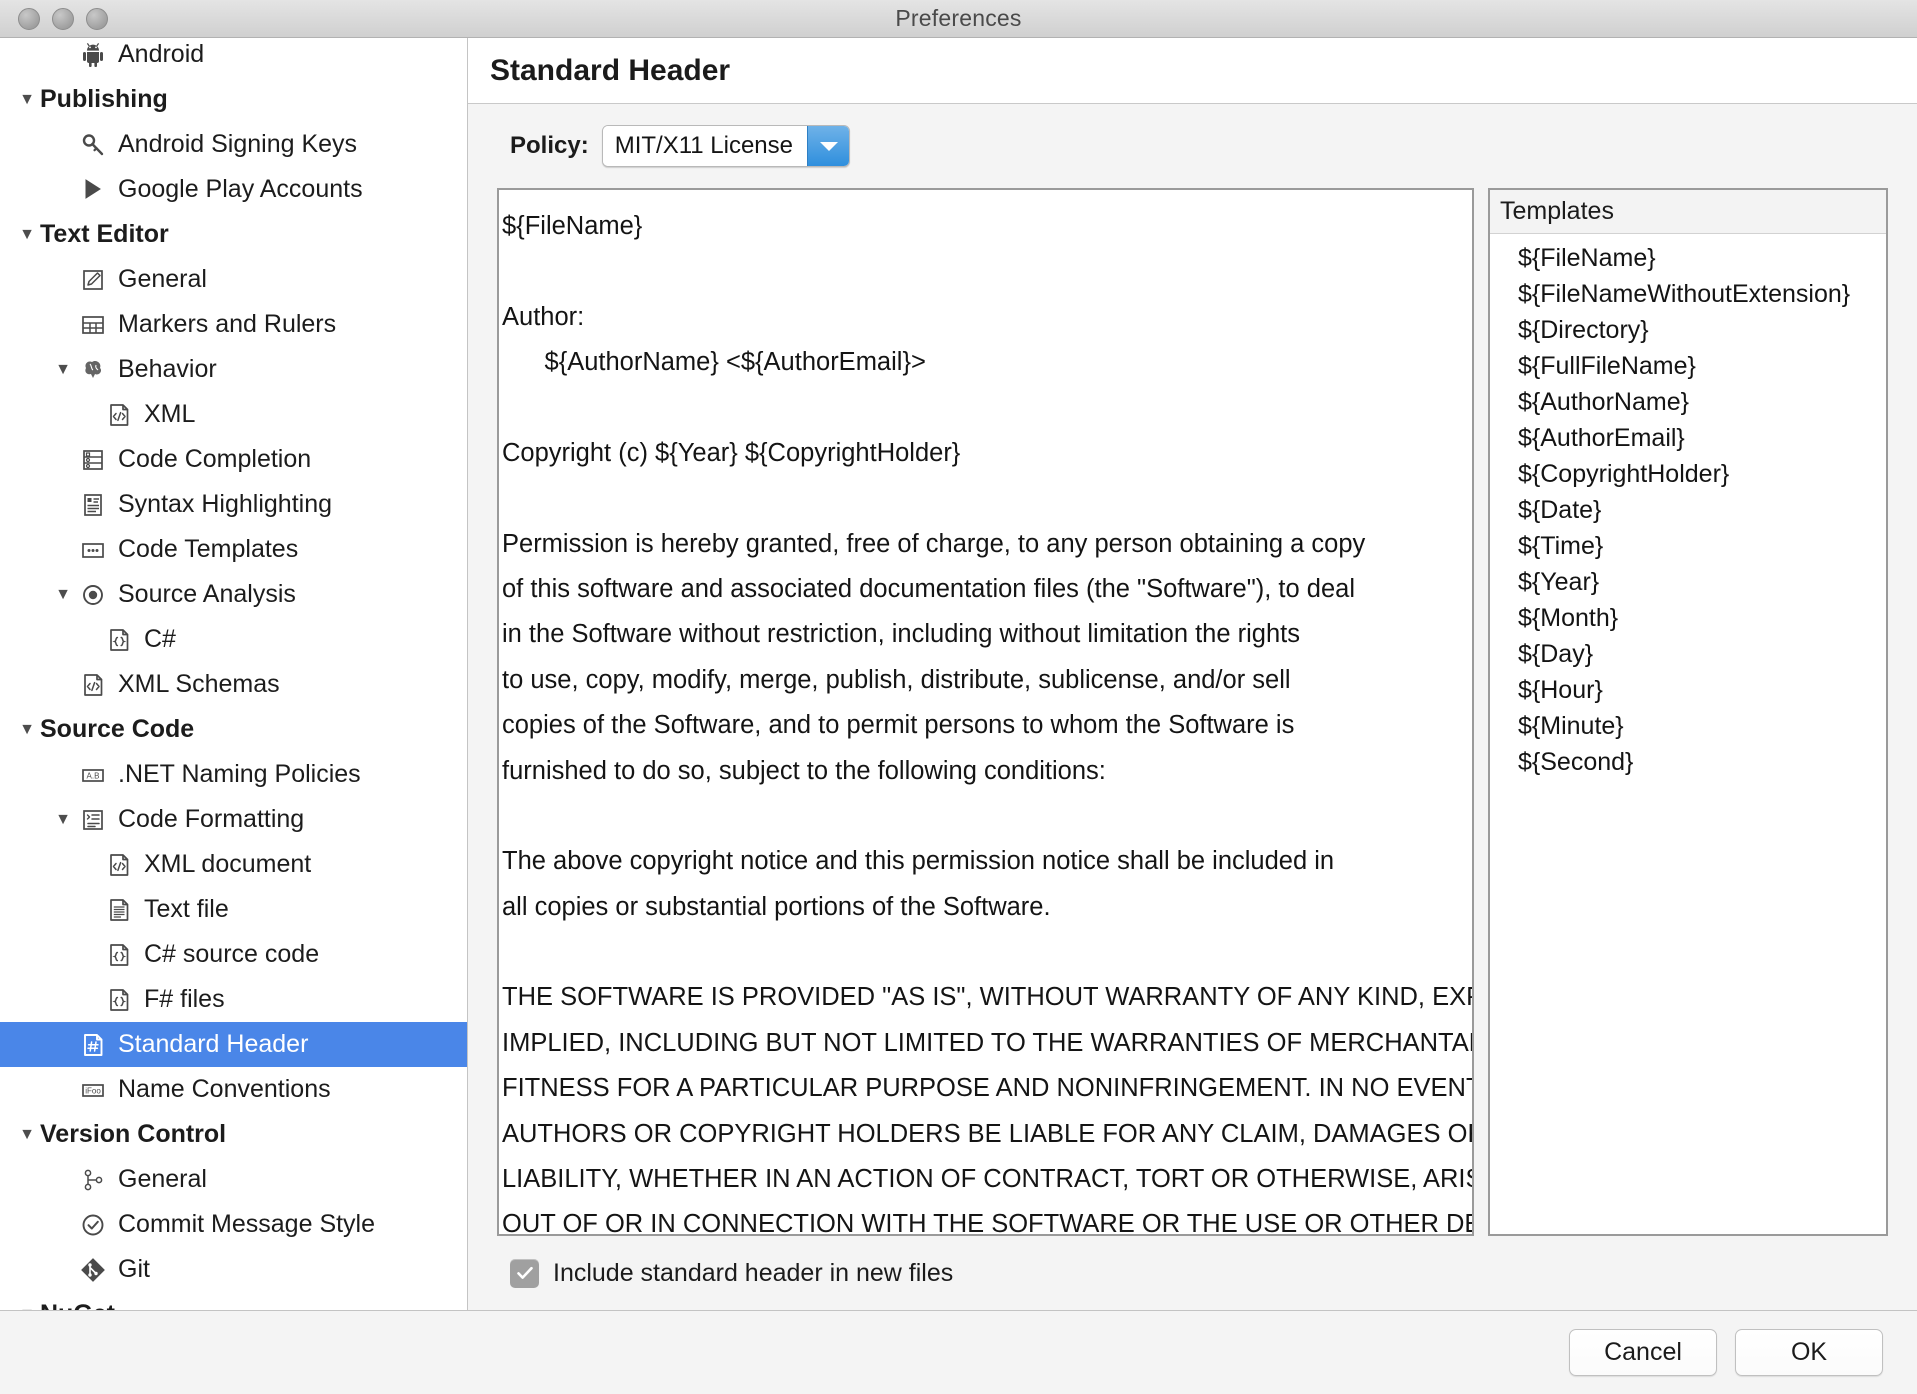 Image resolution: width=1917 pixels, height=1394 pixels. What do you see at coordinates (160, 639) in the screenshot?
I see `sidebar-item-label: C#` at bounding box center [160, 639].